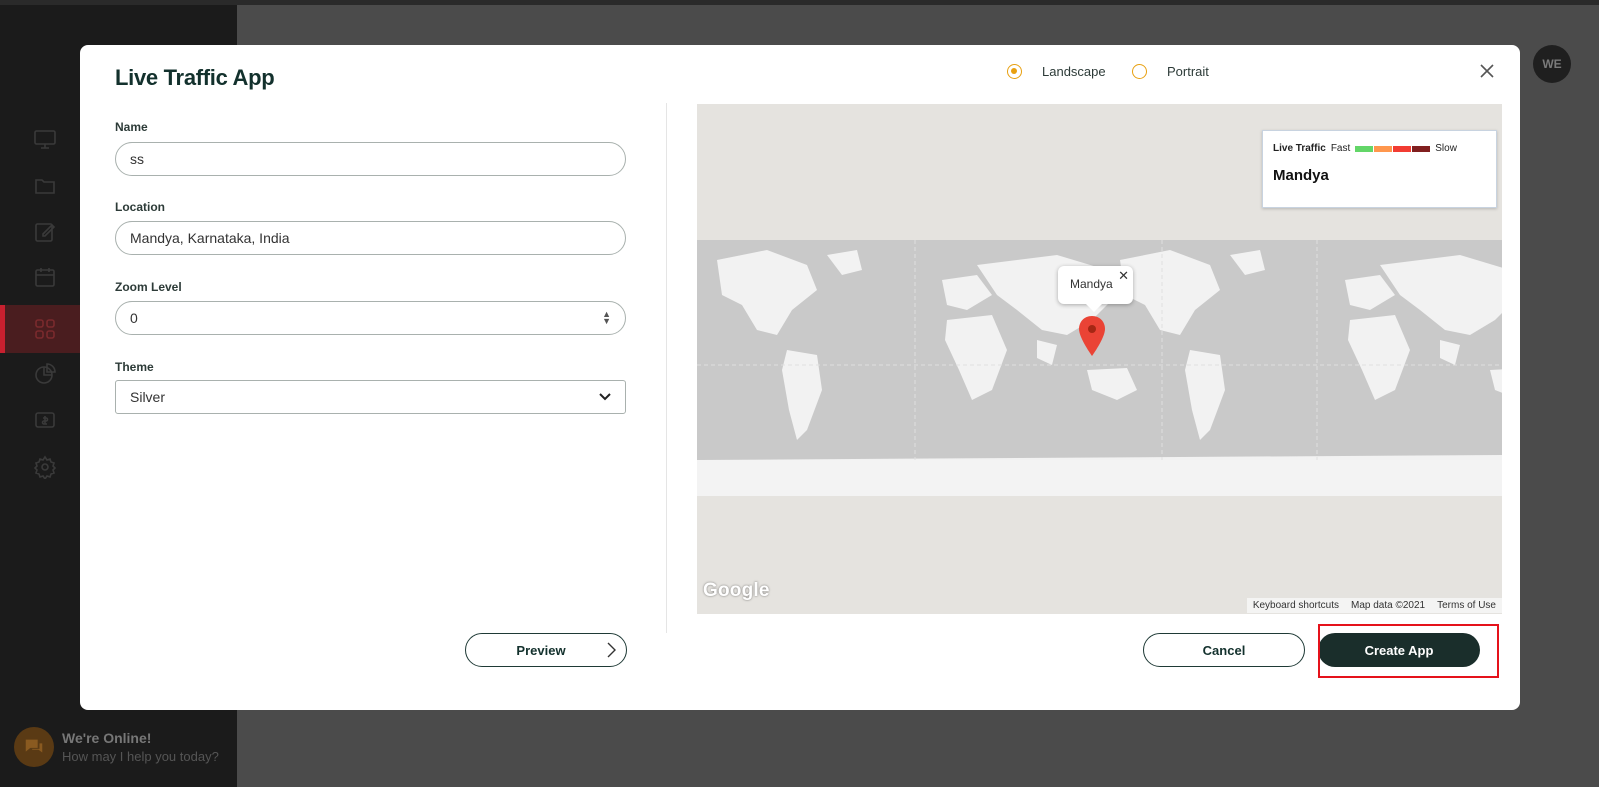 This screenshot has width=1599, height=787. What do you see at coordinates (1014, 71) in the screenshot?
I see `landscape-radio` at bounding box center [1014, 71].